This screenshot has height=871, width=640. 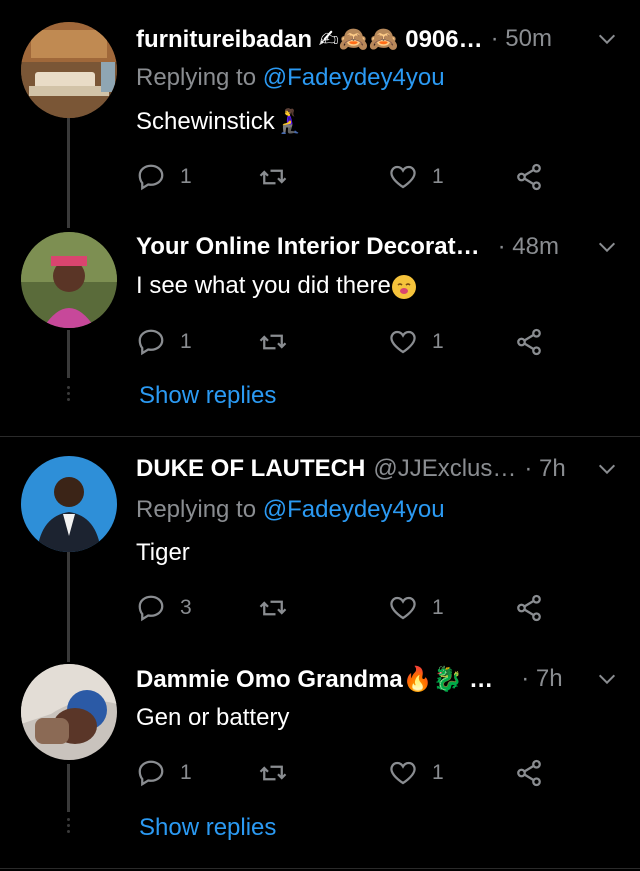 What do you see at coordinates (403, 286) in the screenshot?
I see `face-emoji-icon` at bounding box center [403, 286].